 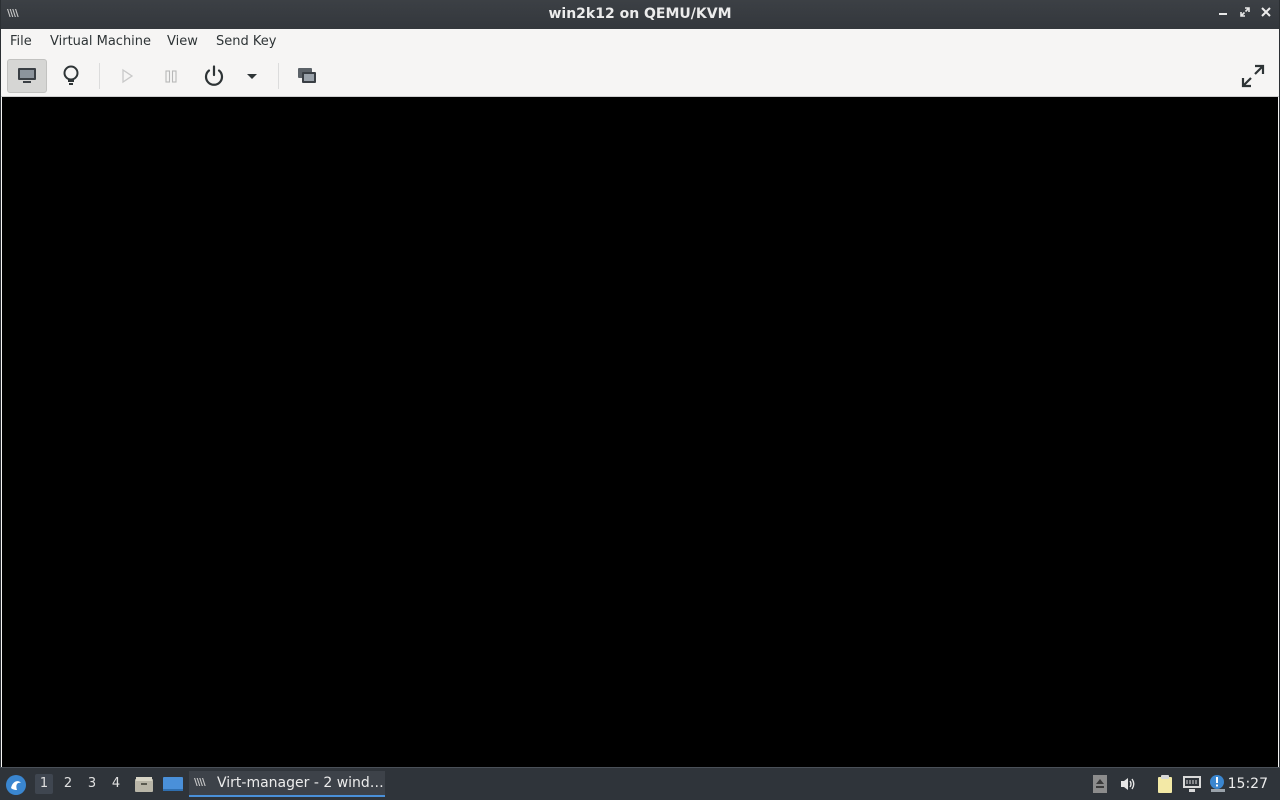 What do you see at coordinates (21, 41) in the screenshot?
I see `menu-file: File` at bounding box center [21, 41].